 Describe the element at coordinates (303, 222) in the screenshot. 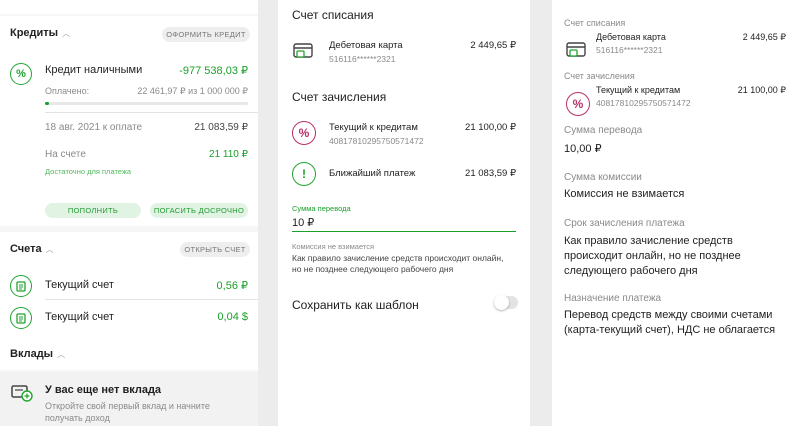

I see `amount-input: 10 ₽` at that location.